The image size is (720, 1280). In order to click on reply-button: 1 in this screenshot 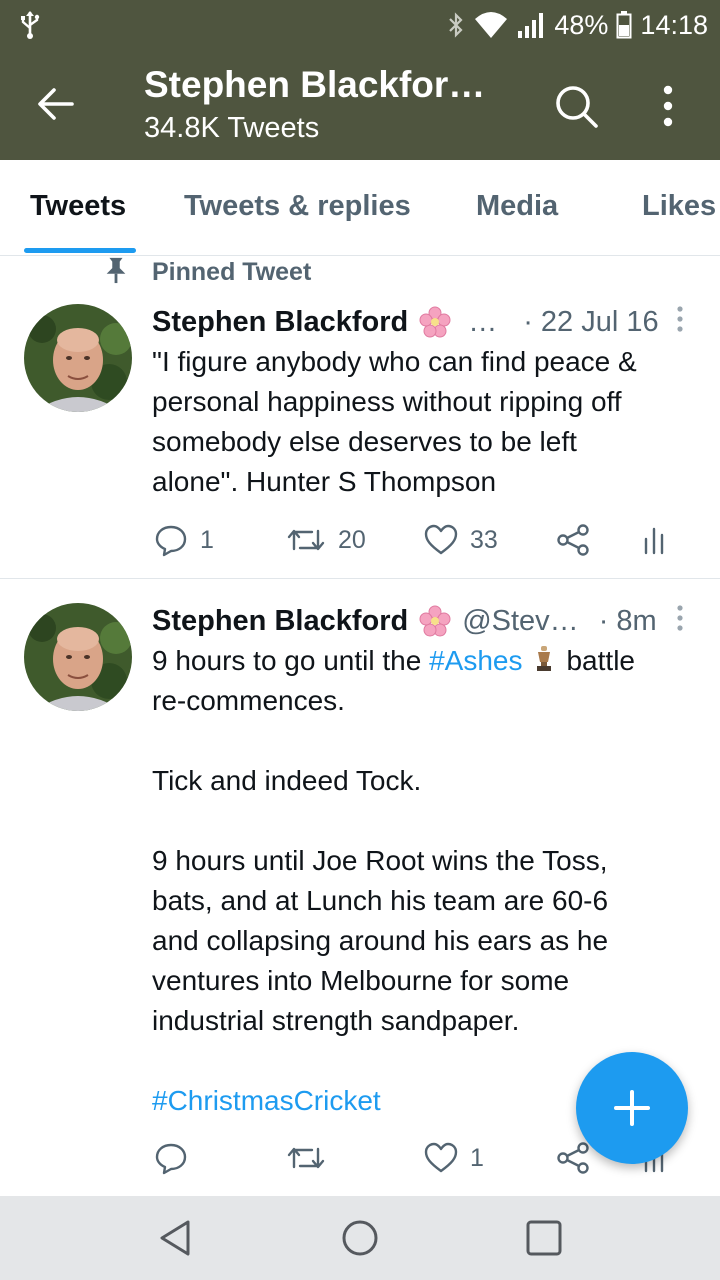, I will do `click(184, 540)`.